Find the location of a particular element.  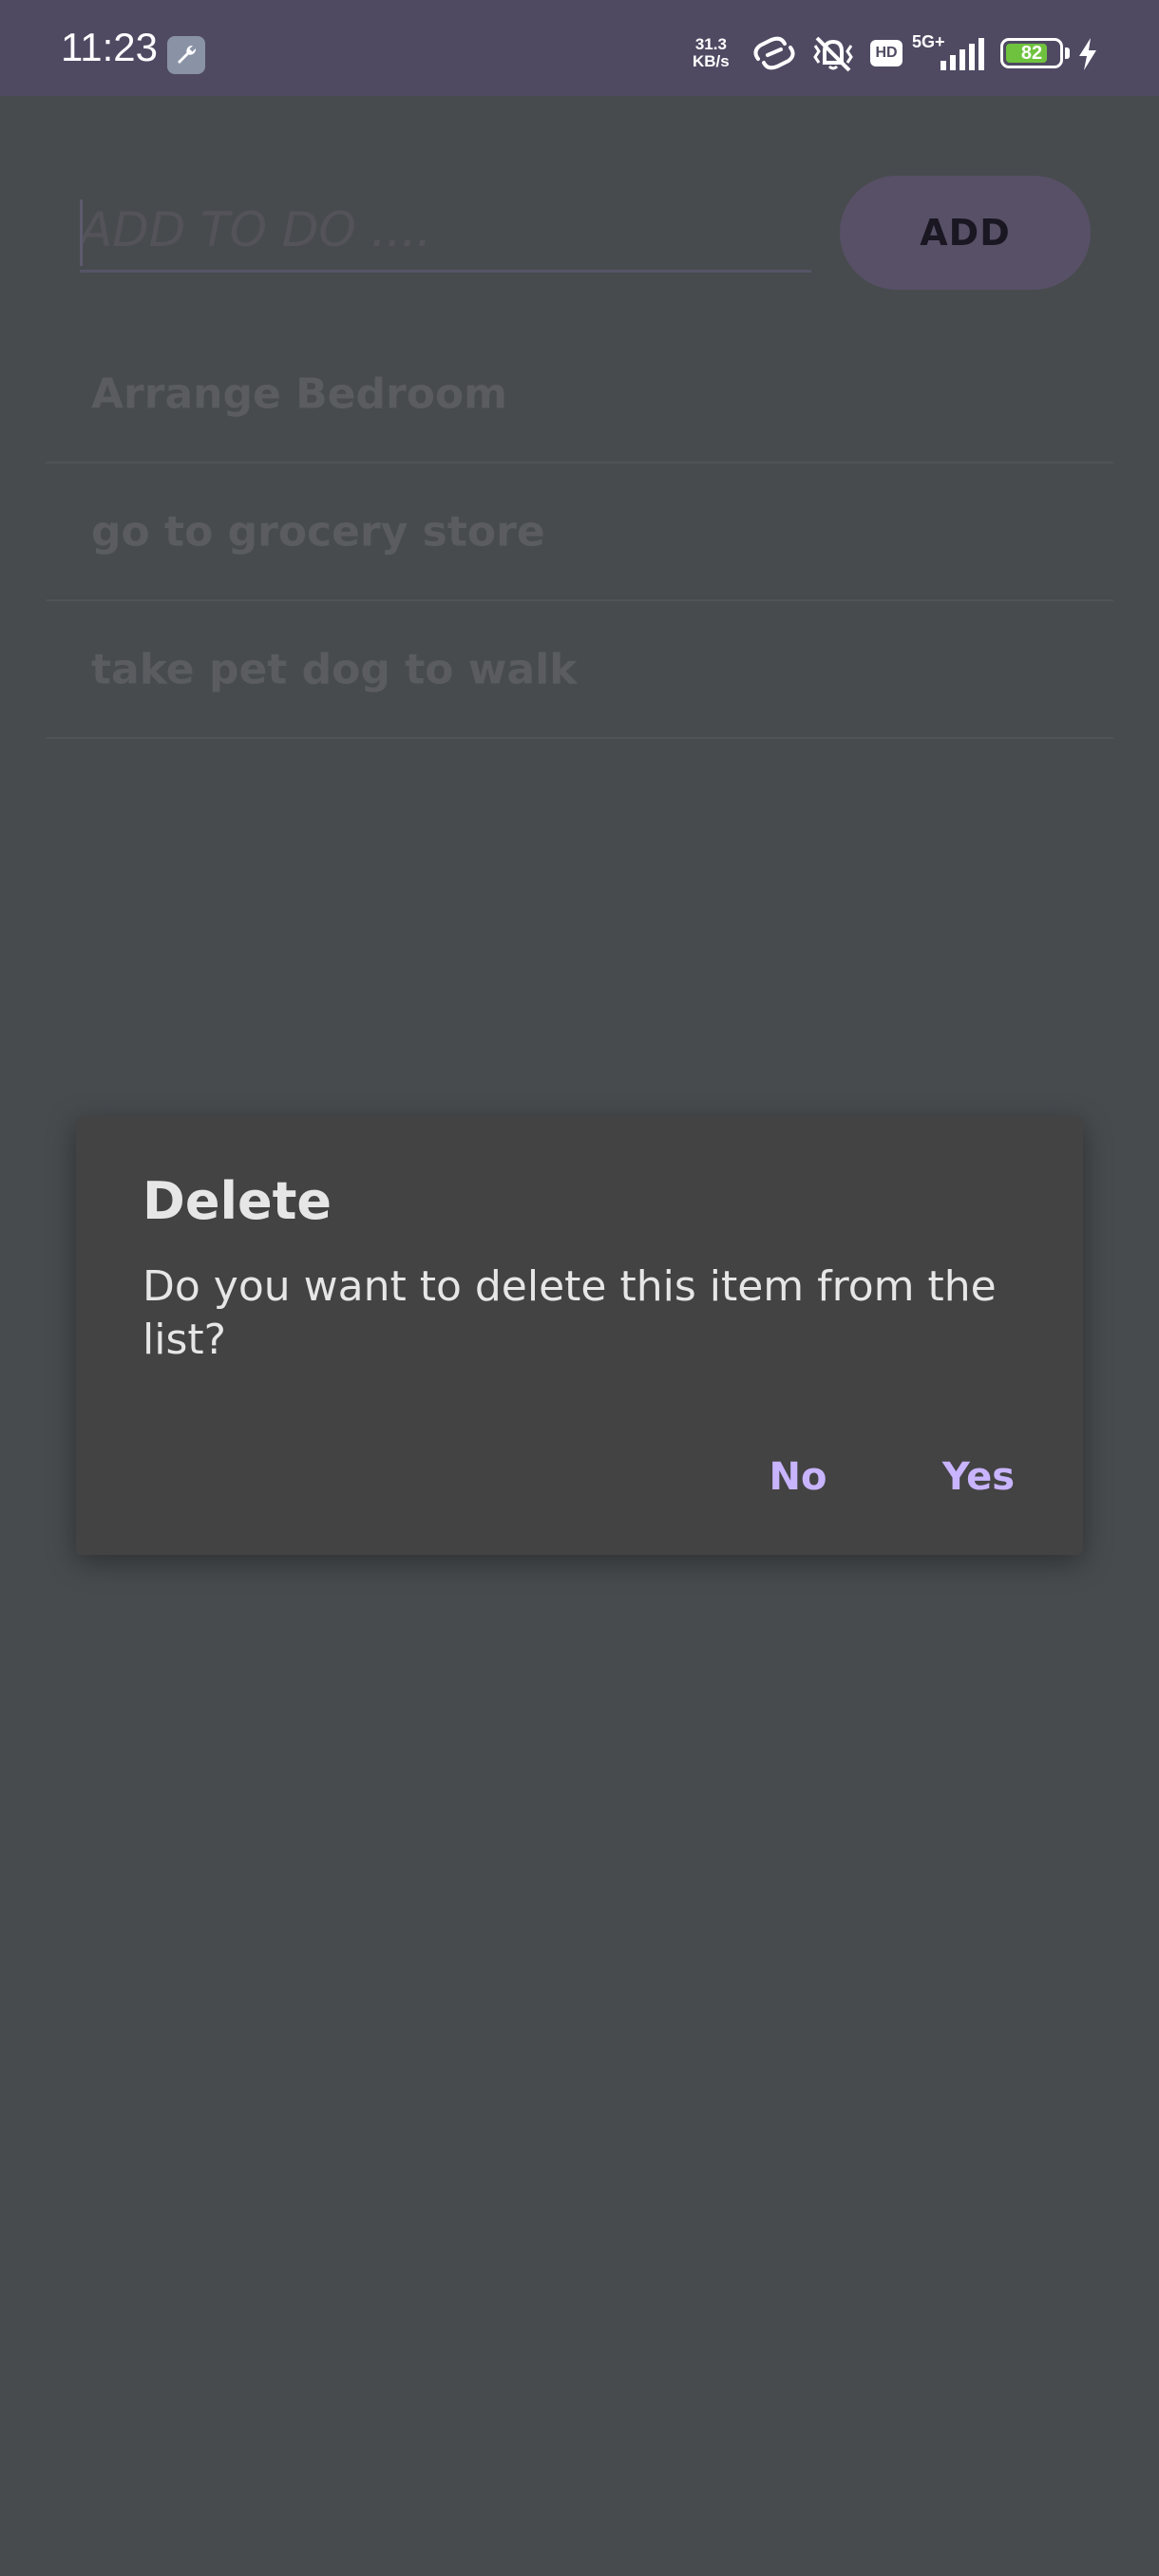

no-button: No is located at coordinates (798, 1477).